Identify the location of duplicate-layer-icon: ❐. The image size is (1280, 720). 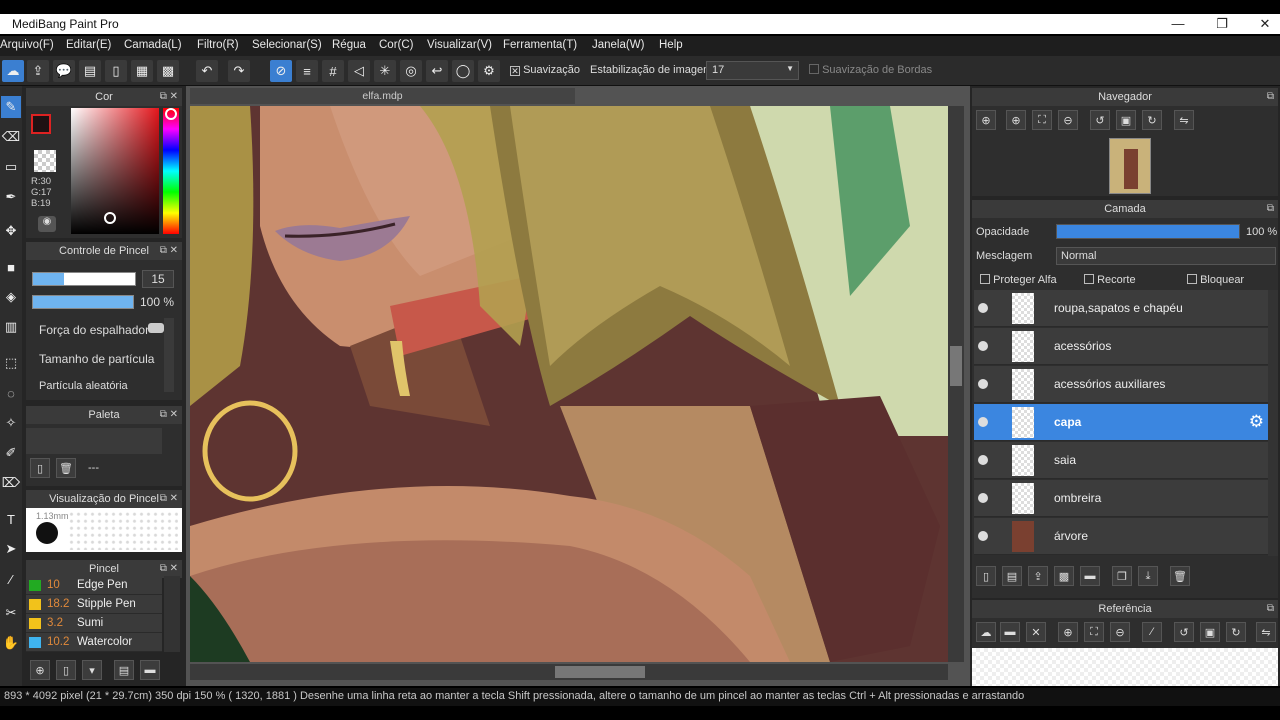
(1122, 576).